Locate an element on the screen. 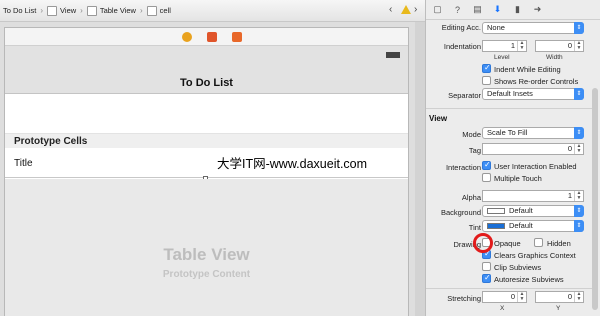 Image resolution: width=600 pixels, height=316 pixels. clip-subviews-checkbox is located at coordinates (486, 266).